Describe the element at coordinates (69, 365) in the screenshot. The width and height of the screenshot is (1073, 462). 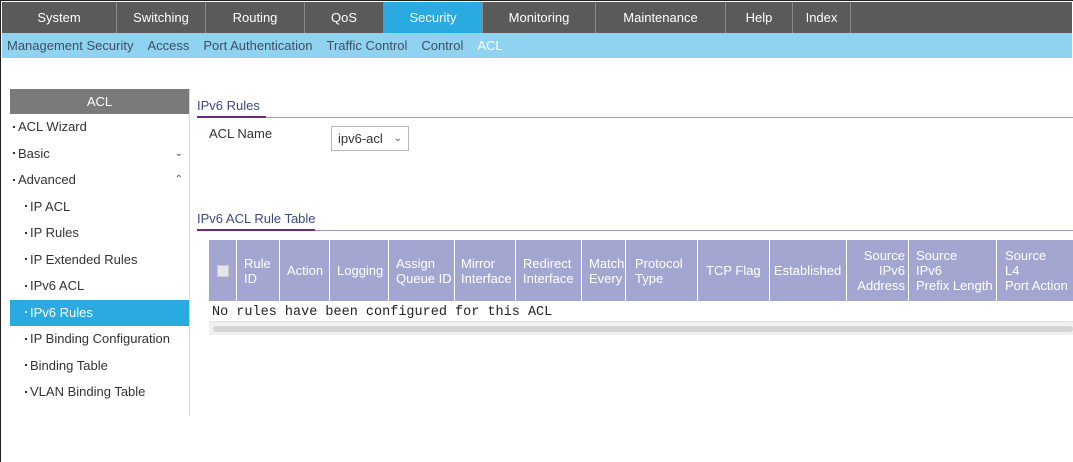
I see `sidebar-item-label: Binding Table` at that location.